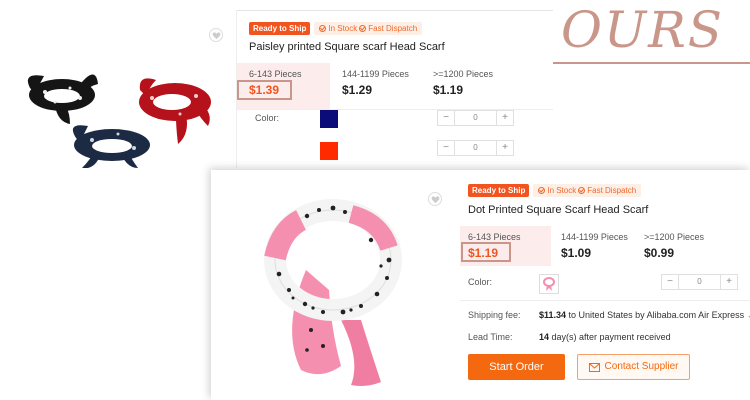 The image size is (750, 400). I want to click on product-title: Dot Printed Square Scarf Head Scarf, so click(558, 210).